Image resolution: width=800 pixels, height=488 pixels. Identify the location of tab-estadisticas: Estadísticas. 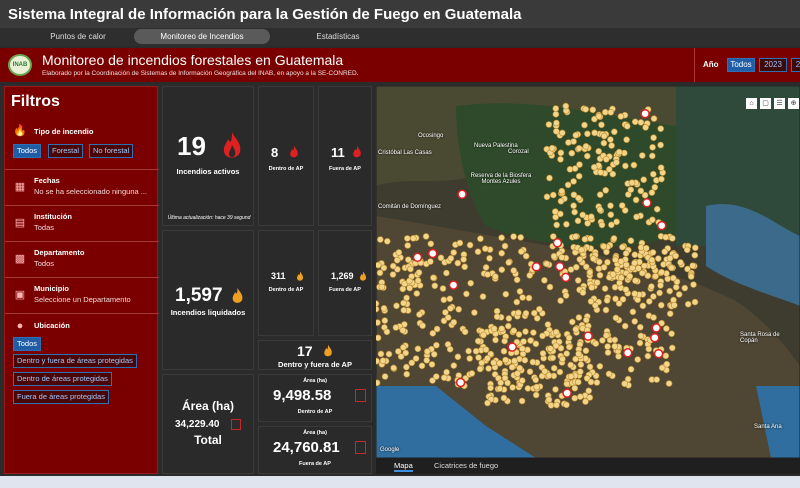
(338, 36).